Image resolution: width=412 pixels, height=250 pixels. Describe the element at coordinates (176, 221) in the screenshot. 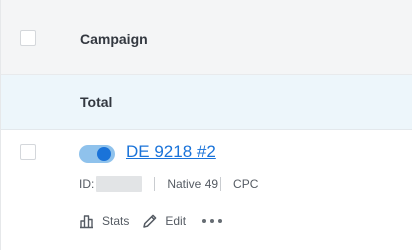

I see `edit-label: Edit` at that location.